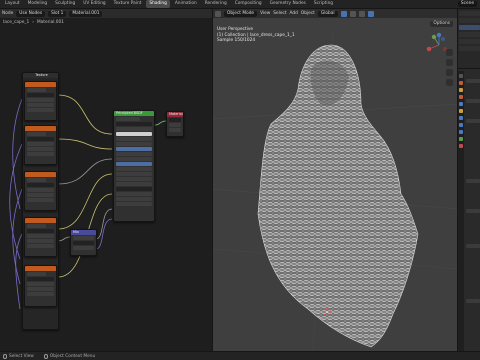  I want to click on data-tab-icon, so click(461, 139).